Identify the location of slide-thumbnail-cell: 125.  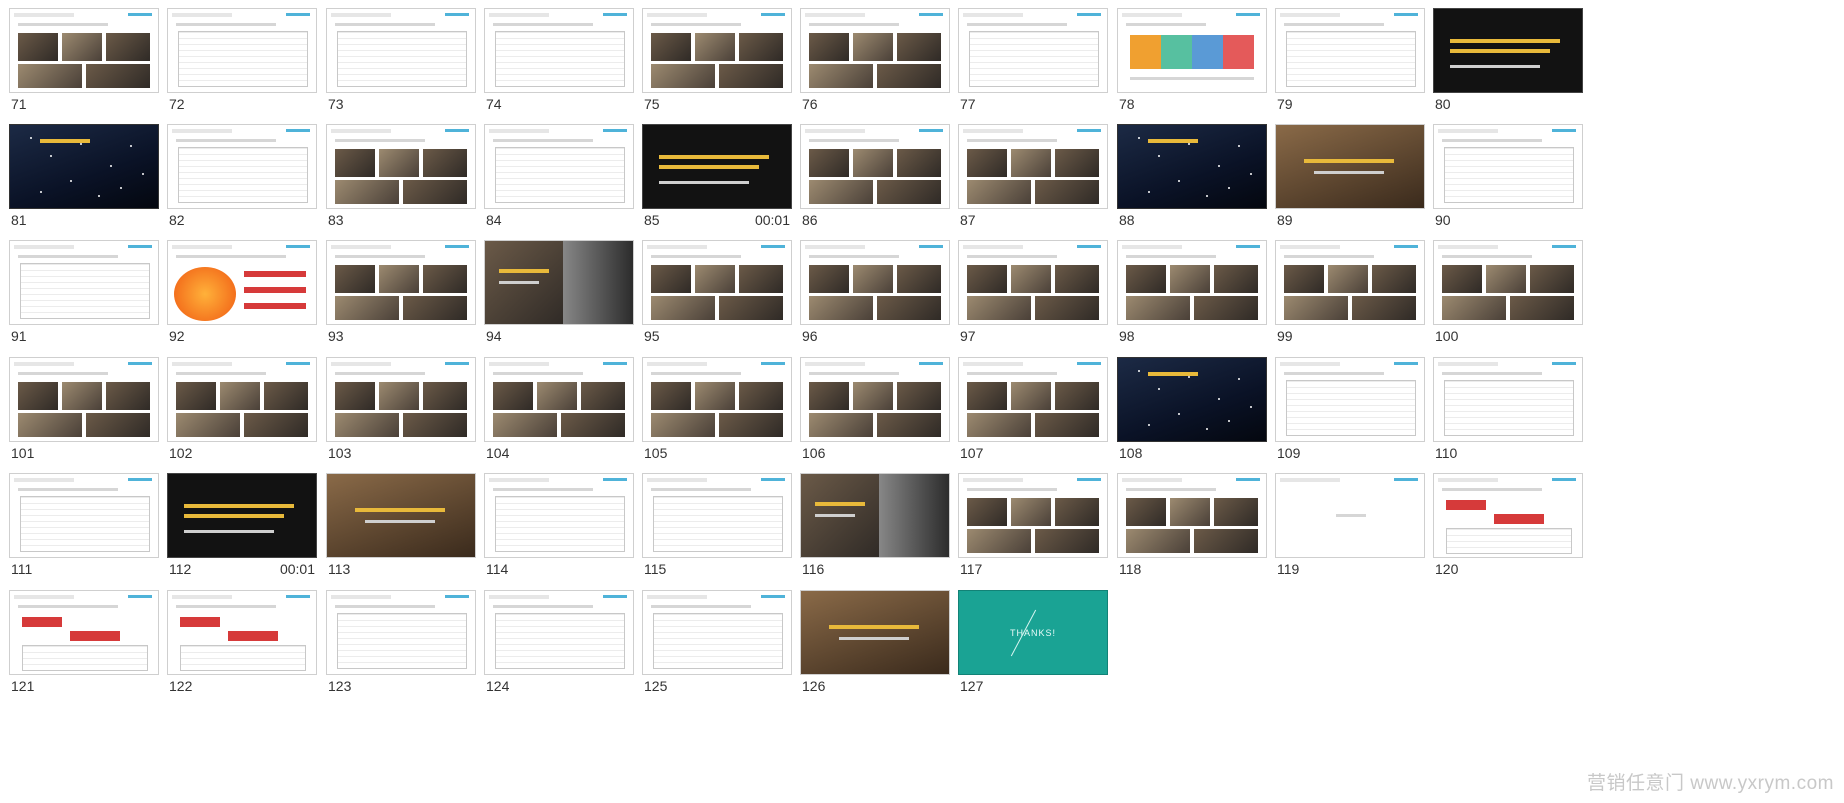
(717, 642).